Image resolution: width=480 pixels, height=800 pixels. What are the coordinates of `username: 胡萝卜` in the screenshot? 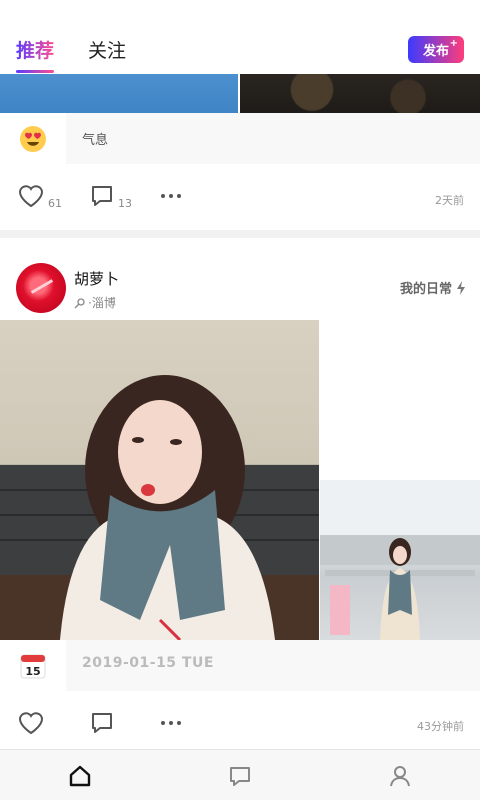 It's located at (96, 278).